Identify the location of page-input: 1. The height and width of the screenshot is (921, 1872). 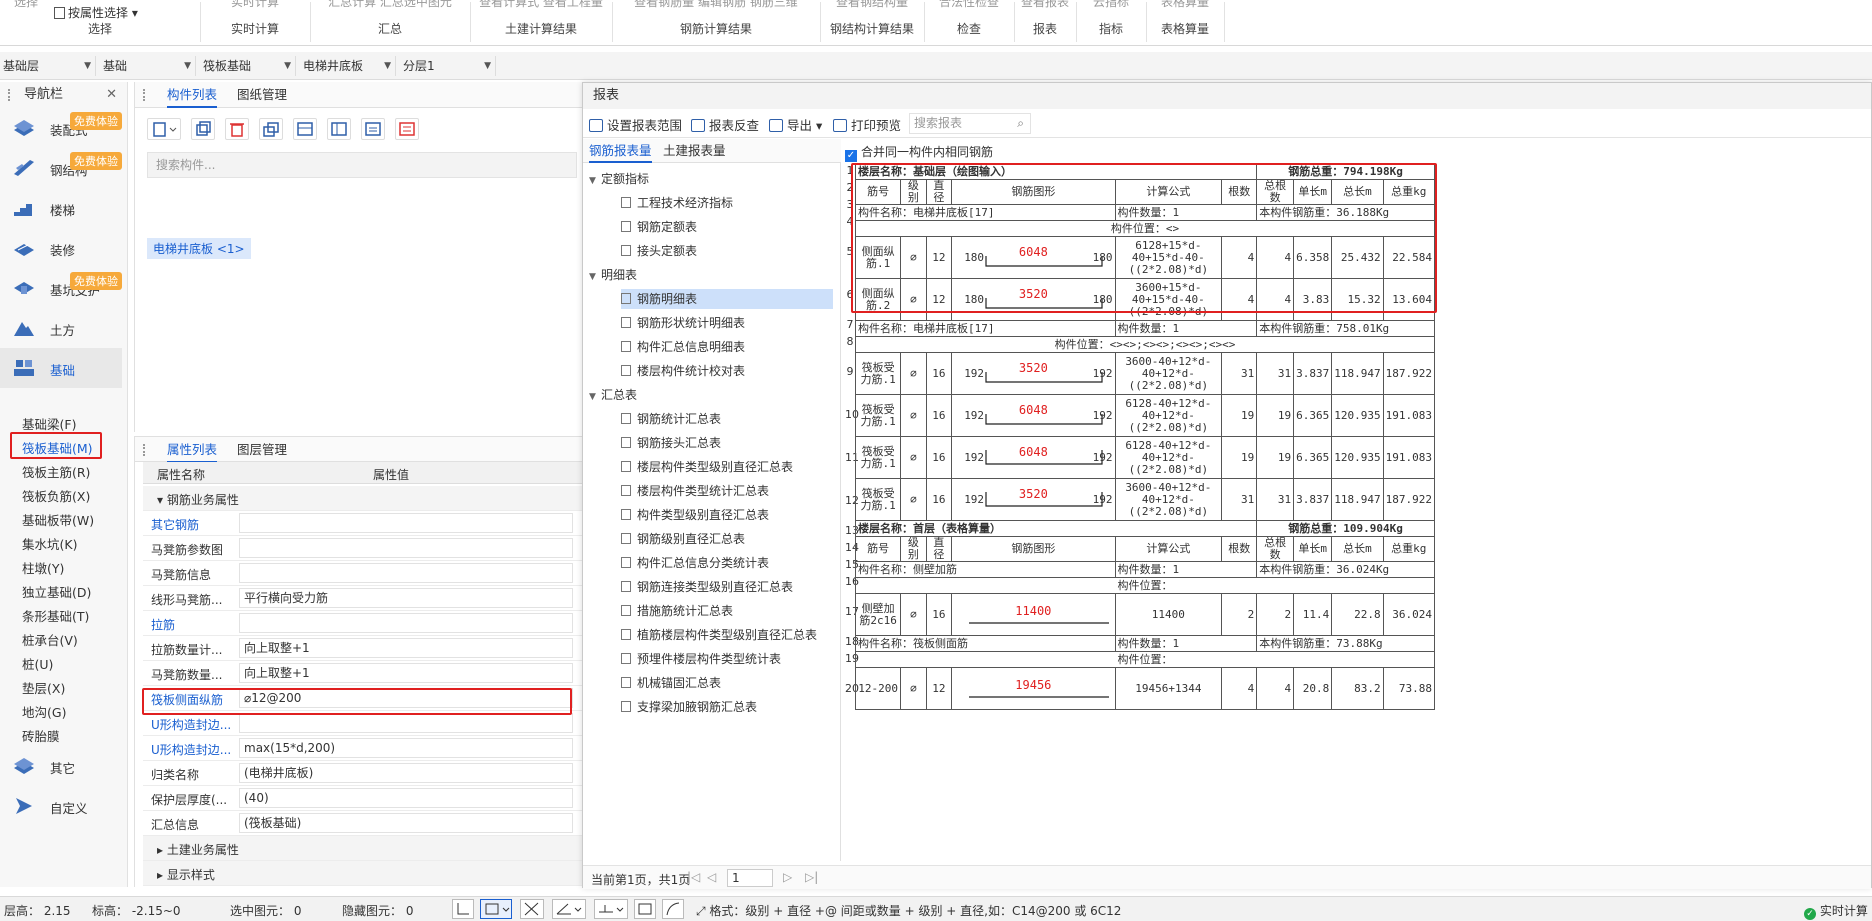
(750, 878).